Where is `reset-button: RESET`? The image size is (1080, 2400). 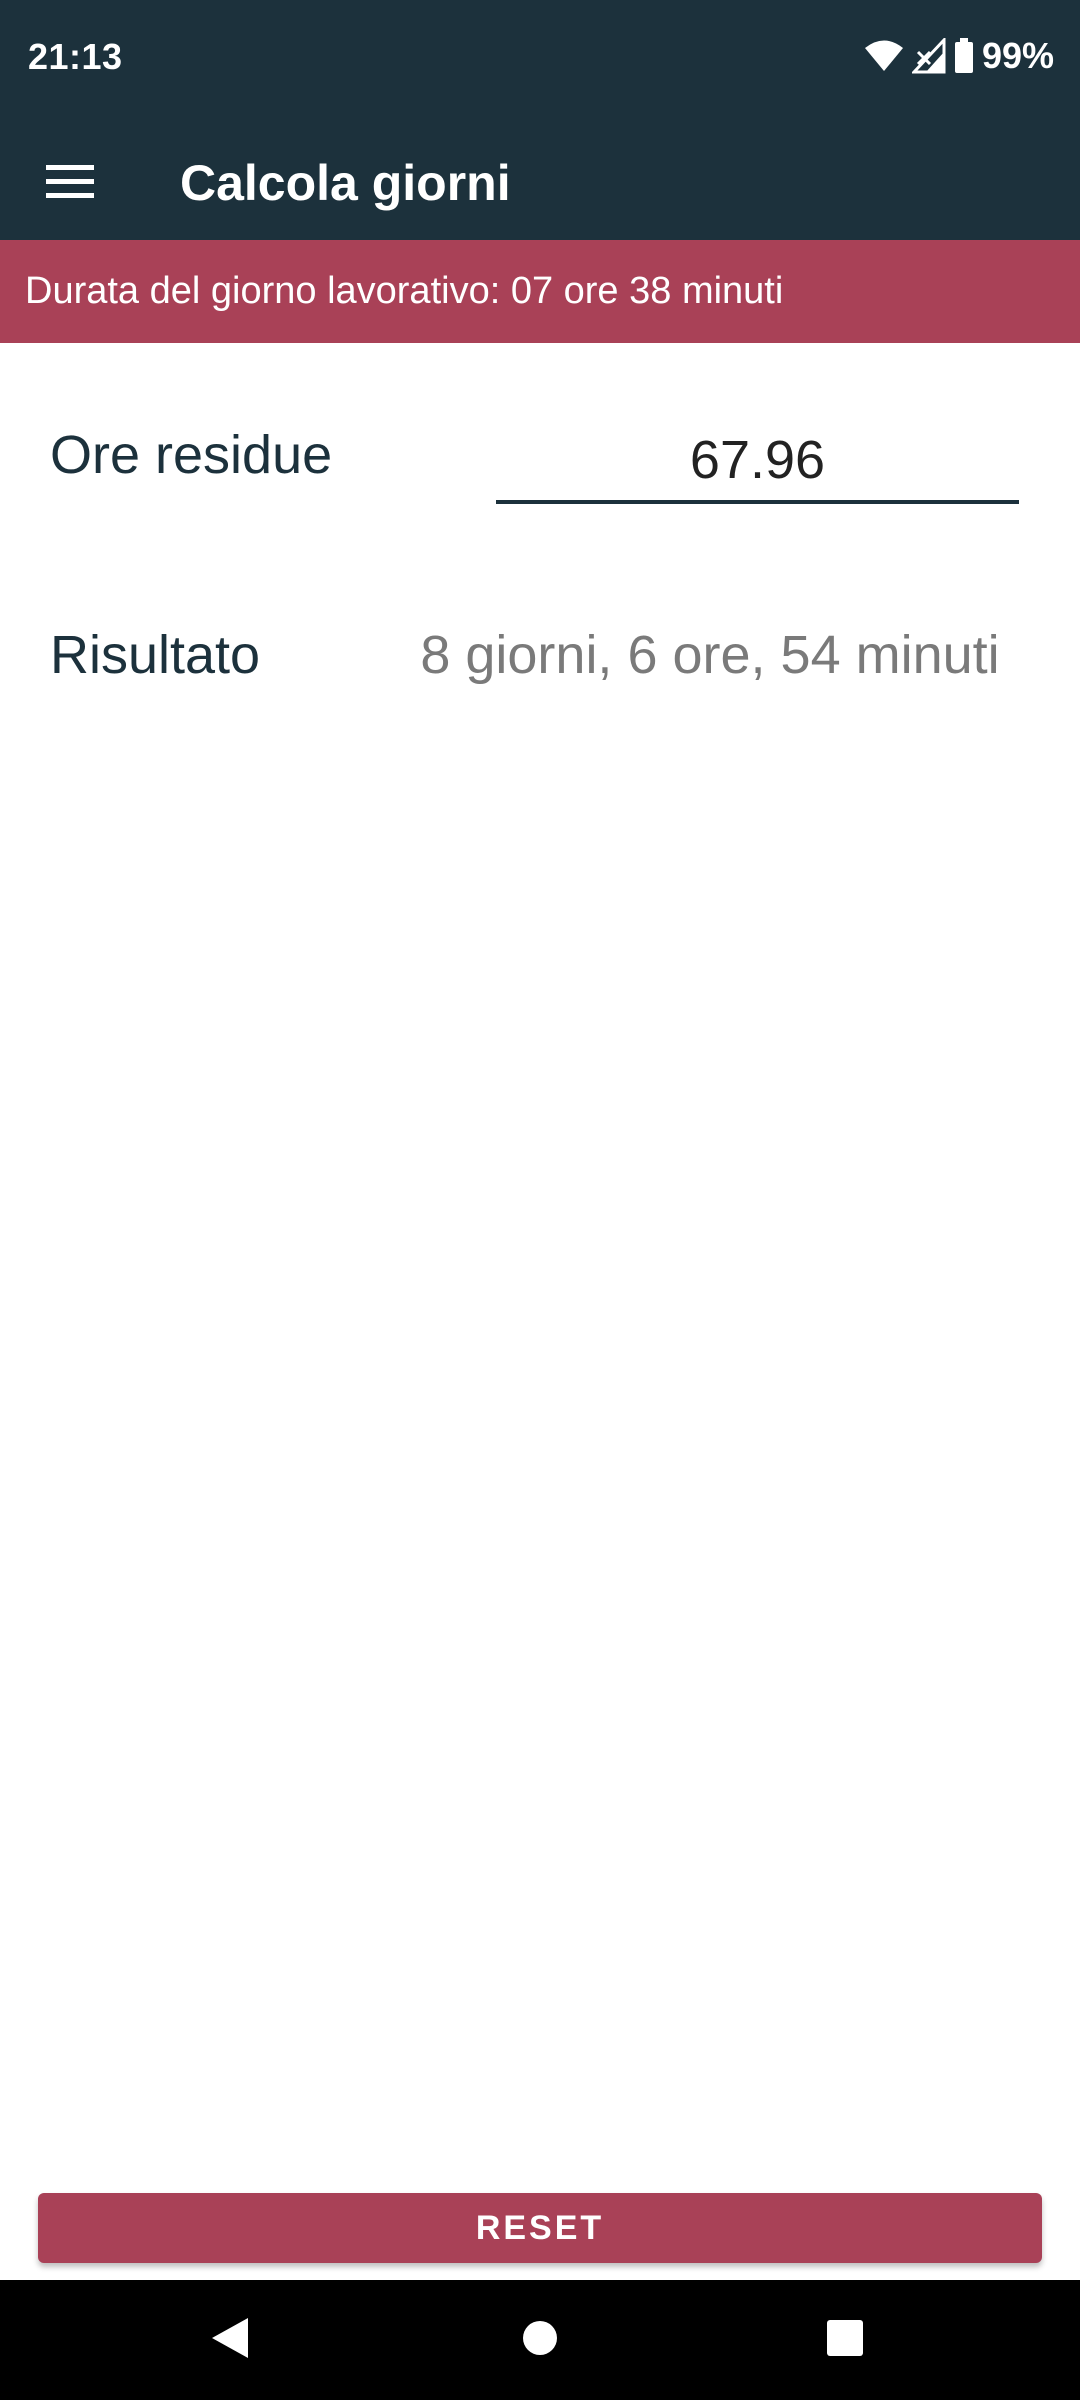 reset-button: RESET is located at coordinates (540, 2228).